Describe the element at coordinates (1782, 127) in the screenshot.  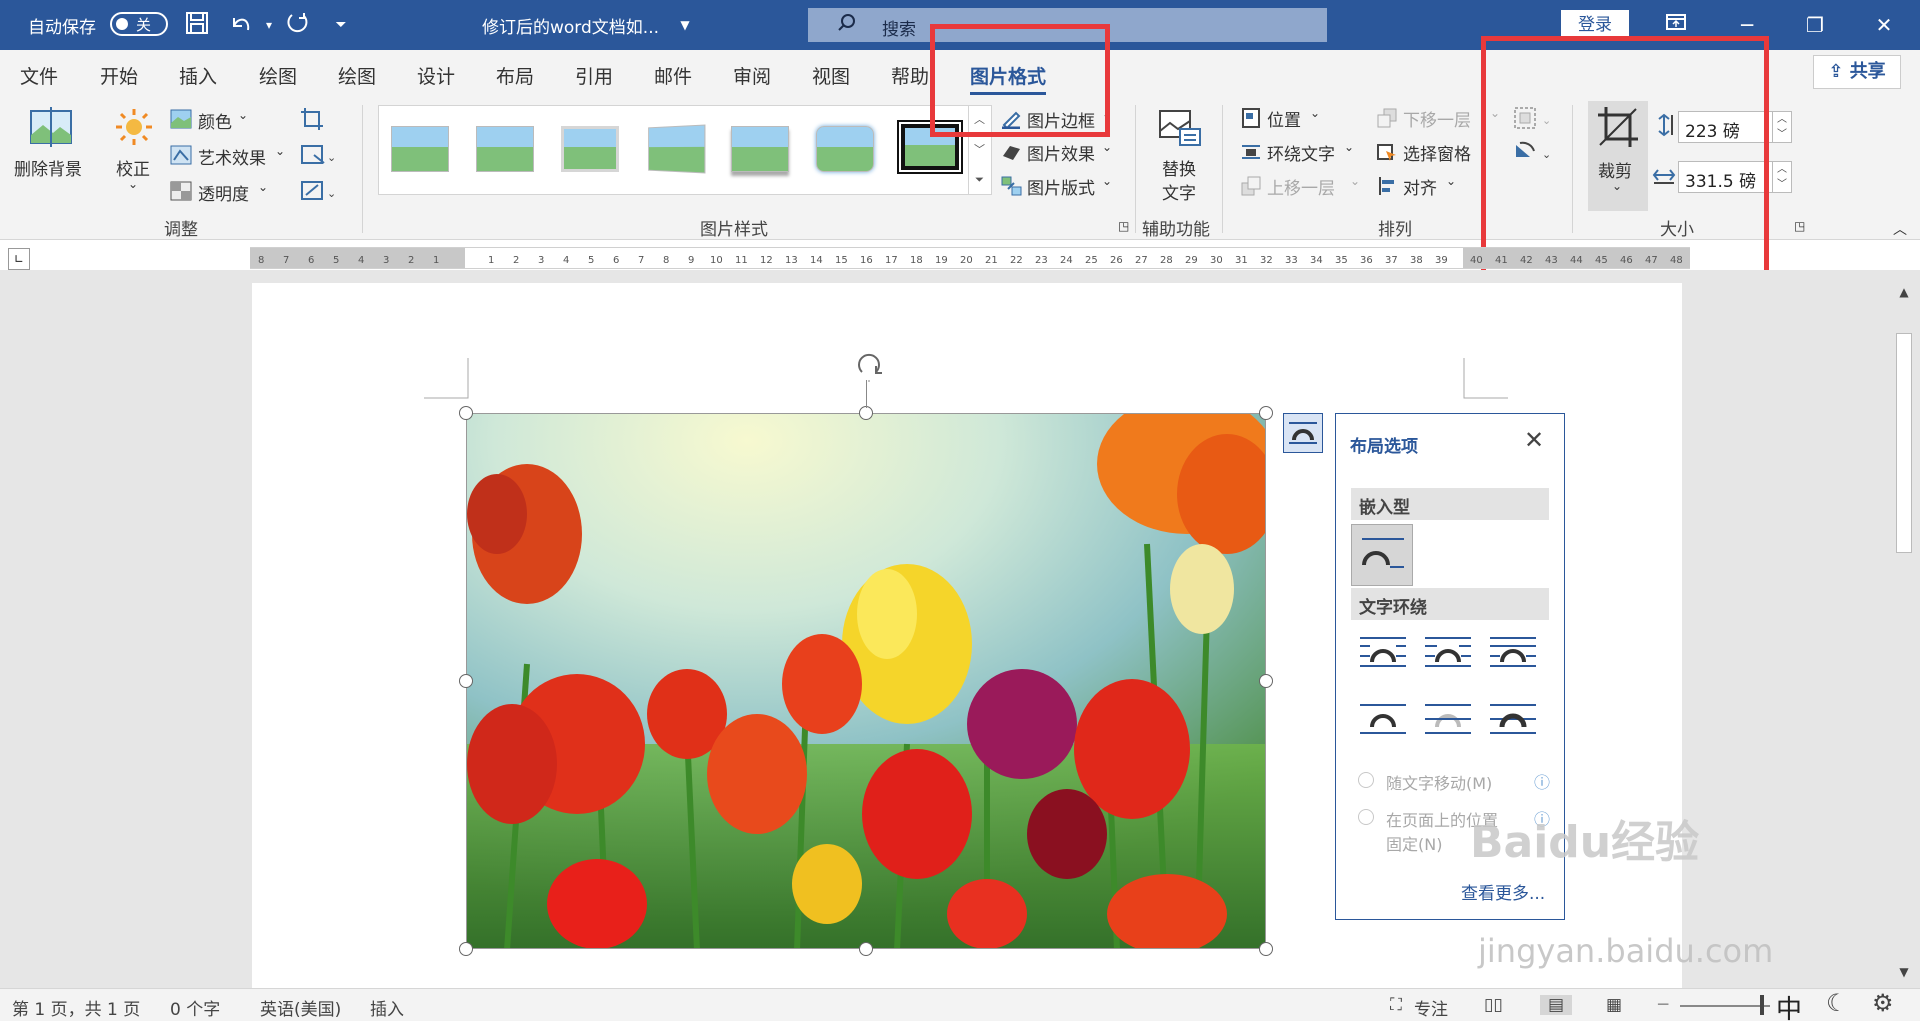
I see `height-spinner: ︿ ﹀` at that location.